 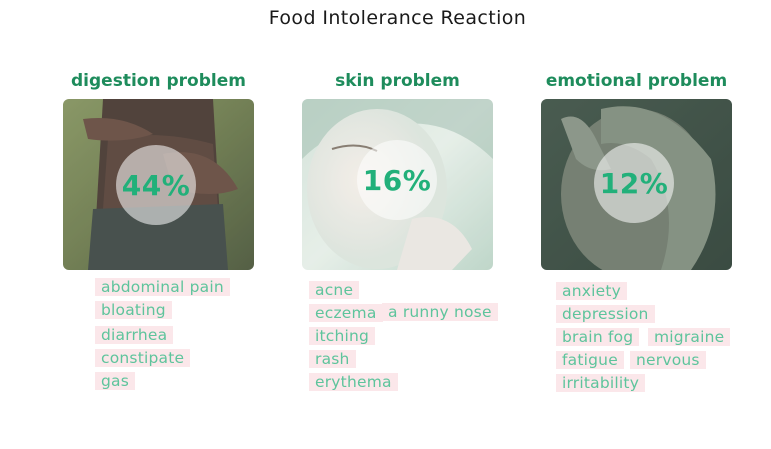 What do you see at coordinates (689, 337) in the screenshot?
I see `symptom-tag: migraine` at bounding box center [689, 337].